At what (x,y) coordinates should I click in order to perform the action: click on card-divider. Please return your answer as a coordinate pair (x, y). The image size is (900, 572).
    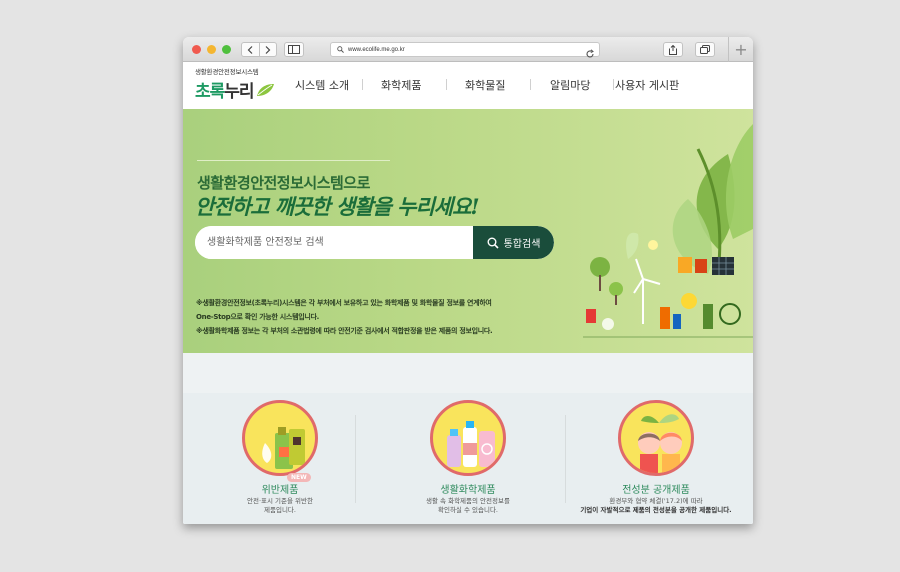
    Looking at the image, I should click on (355, 459).